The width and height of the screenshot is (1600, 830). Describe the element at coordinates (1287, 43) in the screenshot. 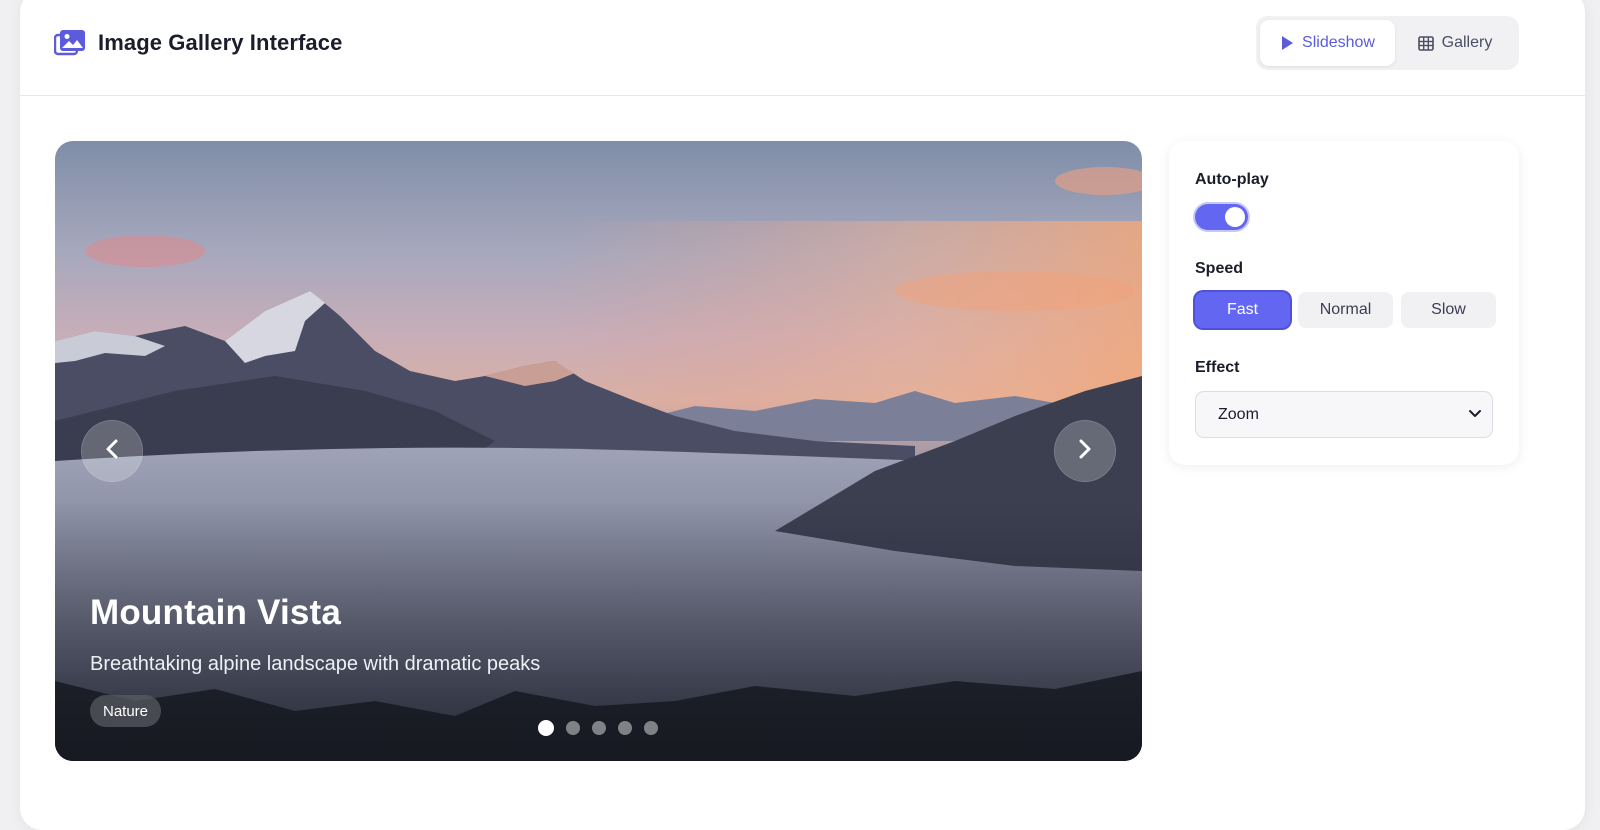

I see `play-icon` at that location.